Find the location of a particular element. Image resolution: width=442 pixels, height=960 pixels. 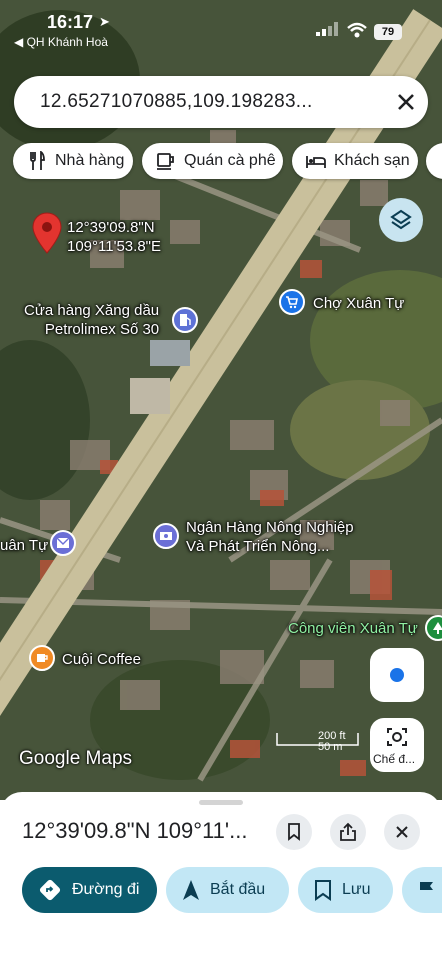

share-icon is located at coordinates (348, 831).